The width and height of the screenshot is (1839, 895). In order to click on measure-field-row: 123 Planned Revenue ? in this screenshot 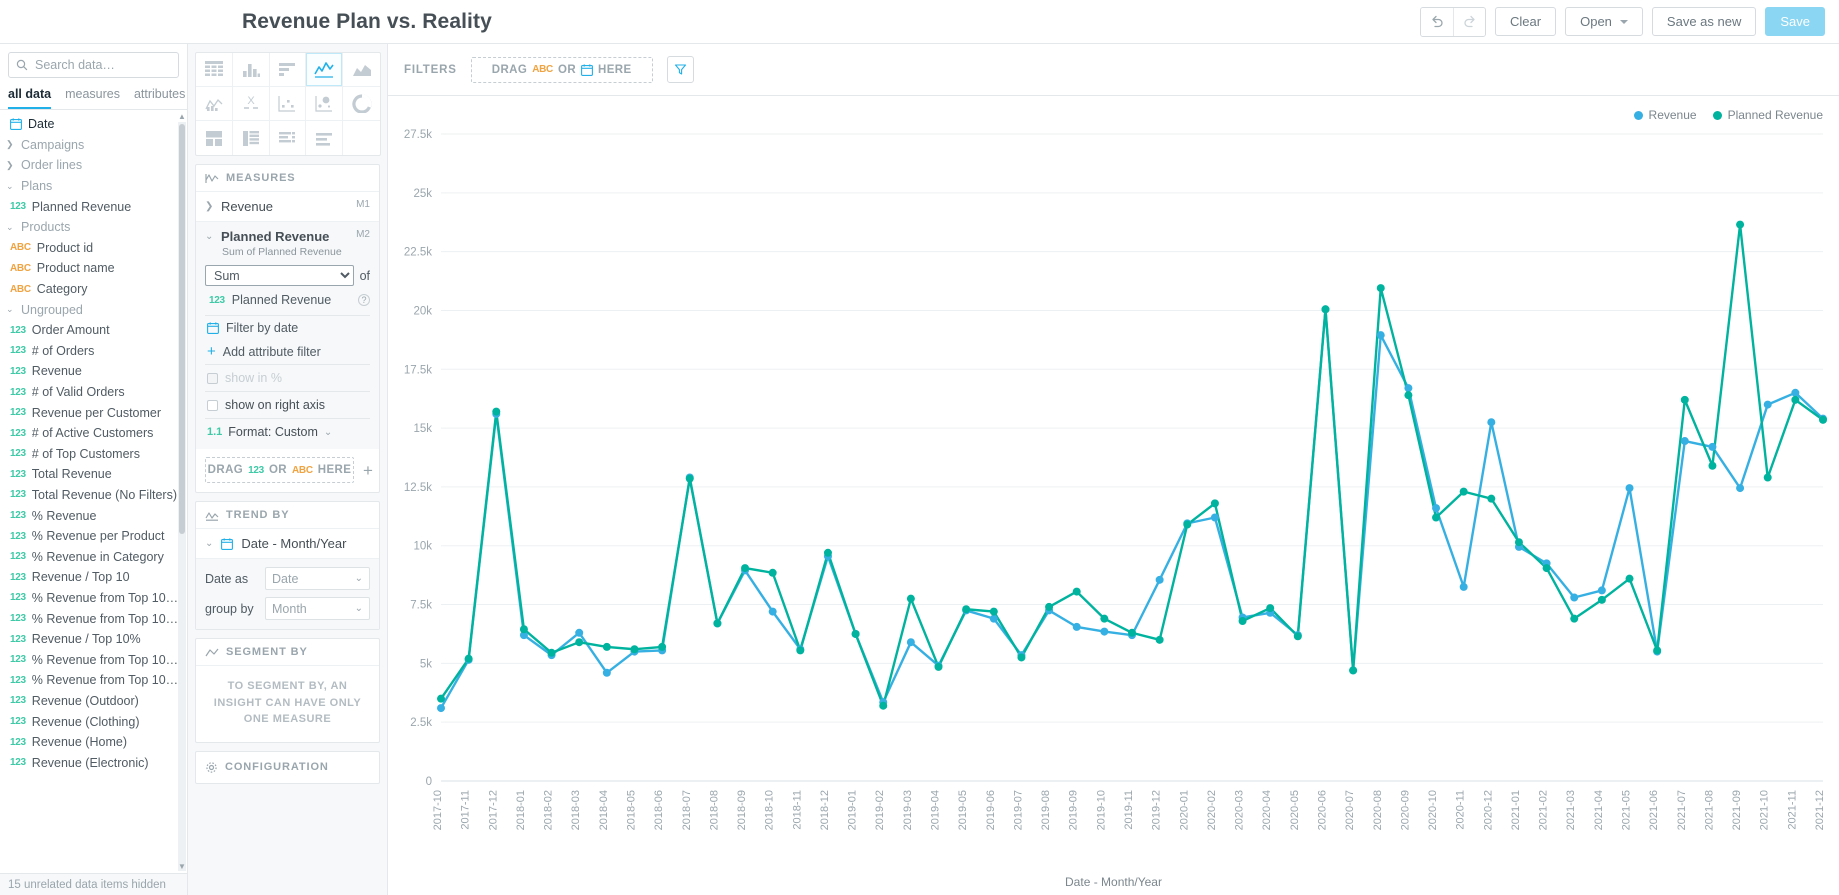, I will do `click(287, 300)`.